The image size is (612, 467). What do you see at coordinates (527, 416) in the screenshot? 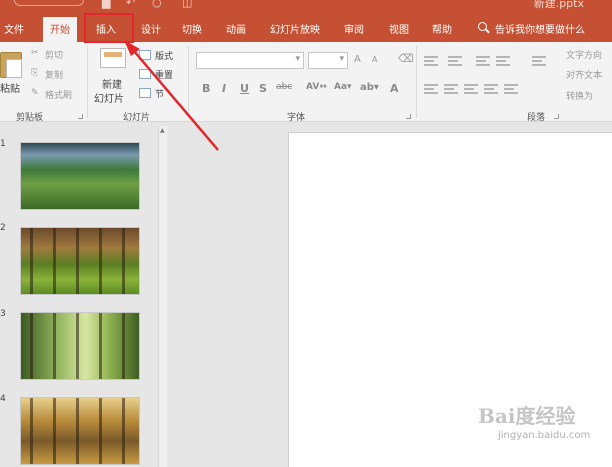
I see `watermark-title: Bai度经验` at bounding box center [527, 416].